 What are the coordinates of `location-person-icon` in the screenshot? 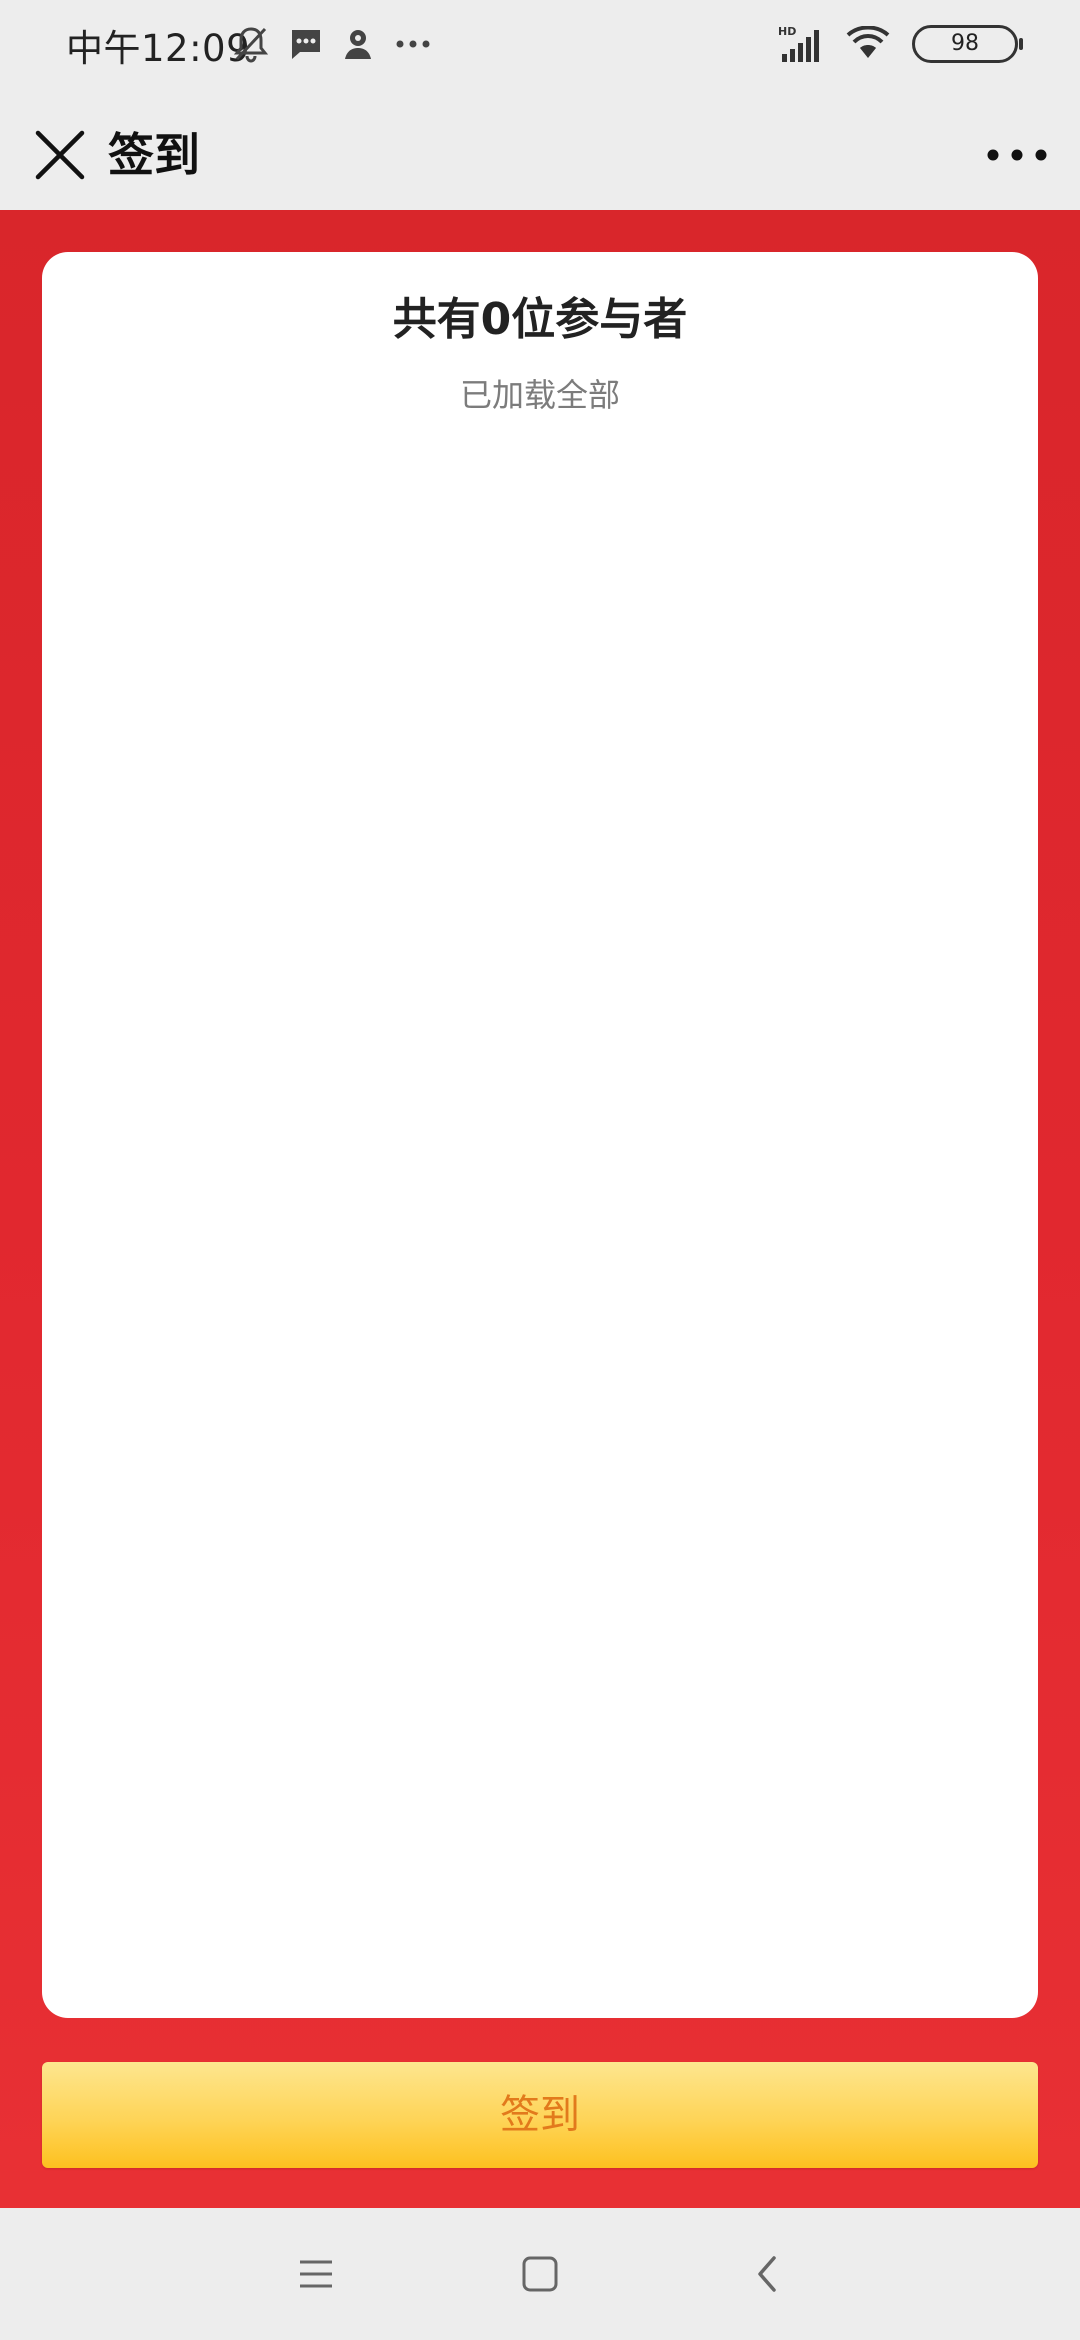 It's located at (358, 44).